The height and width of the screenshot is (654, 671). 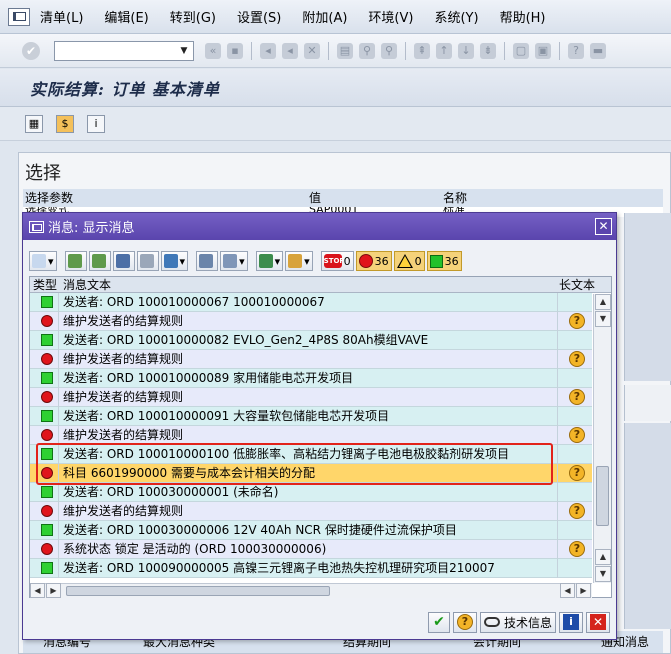 What do you see at coordinates (207, 261) in the screenshot?
I see `print-button` at bounding box center [207, 261].